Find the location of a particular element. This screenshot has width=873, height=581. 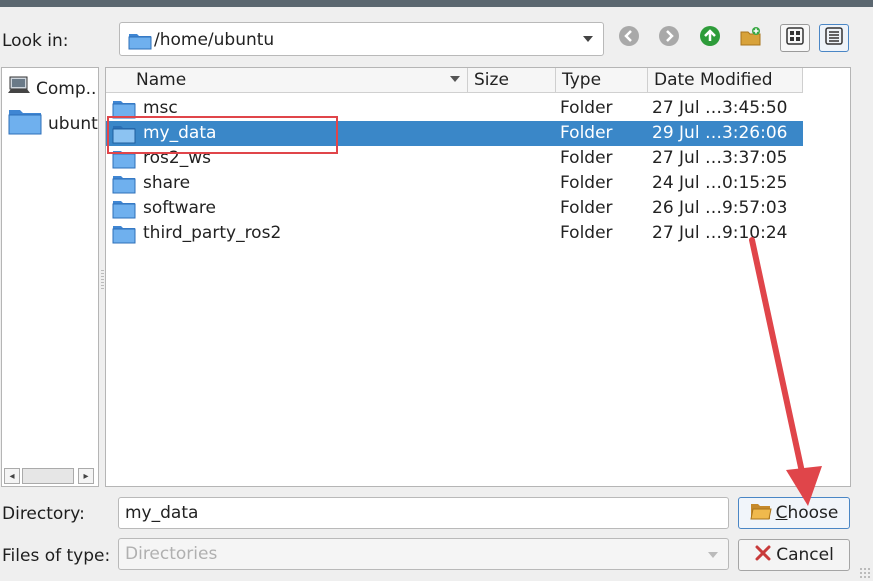

file-date: 29 Jul …3:26:06 is located at coordinates (720, 133).